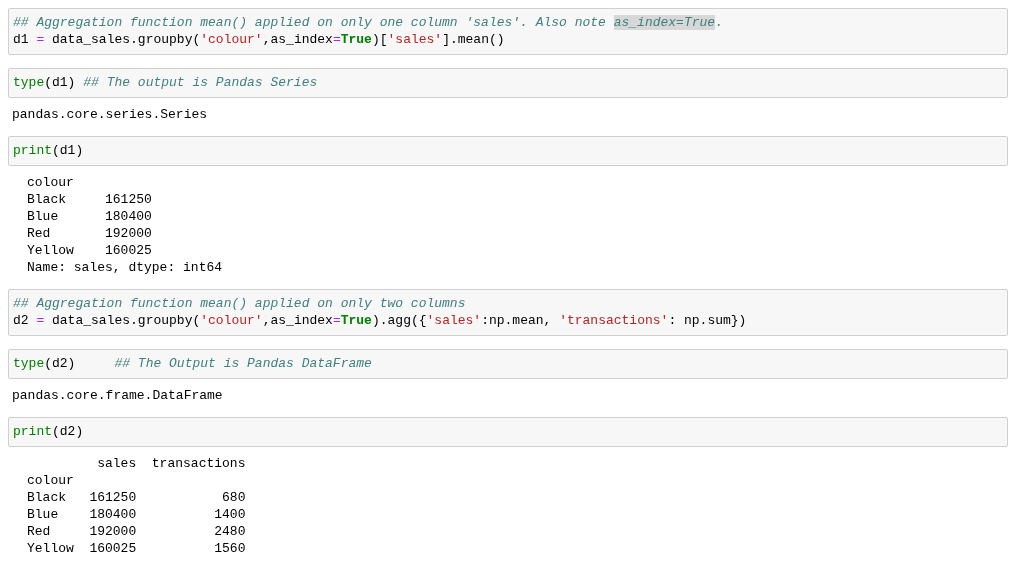  What do you see at coordinates (380, 320) in the screenshot?
I see `code-line: d2 = data_sales.groupby('colour',as_index=True).agg({'sales':np.mean, 'transactions': np.sum})` at bounding box center [380, 320].